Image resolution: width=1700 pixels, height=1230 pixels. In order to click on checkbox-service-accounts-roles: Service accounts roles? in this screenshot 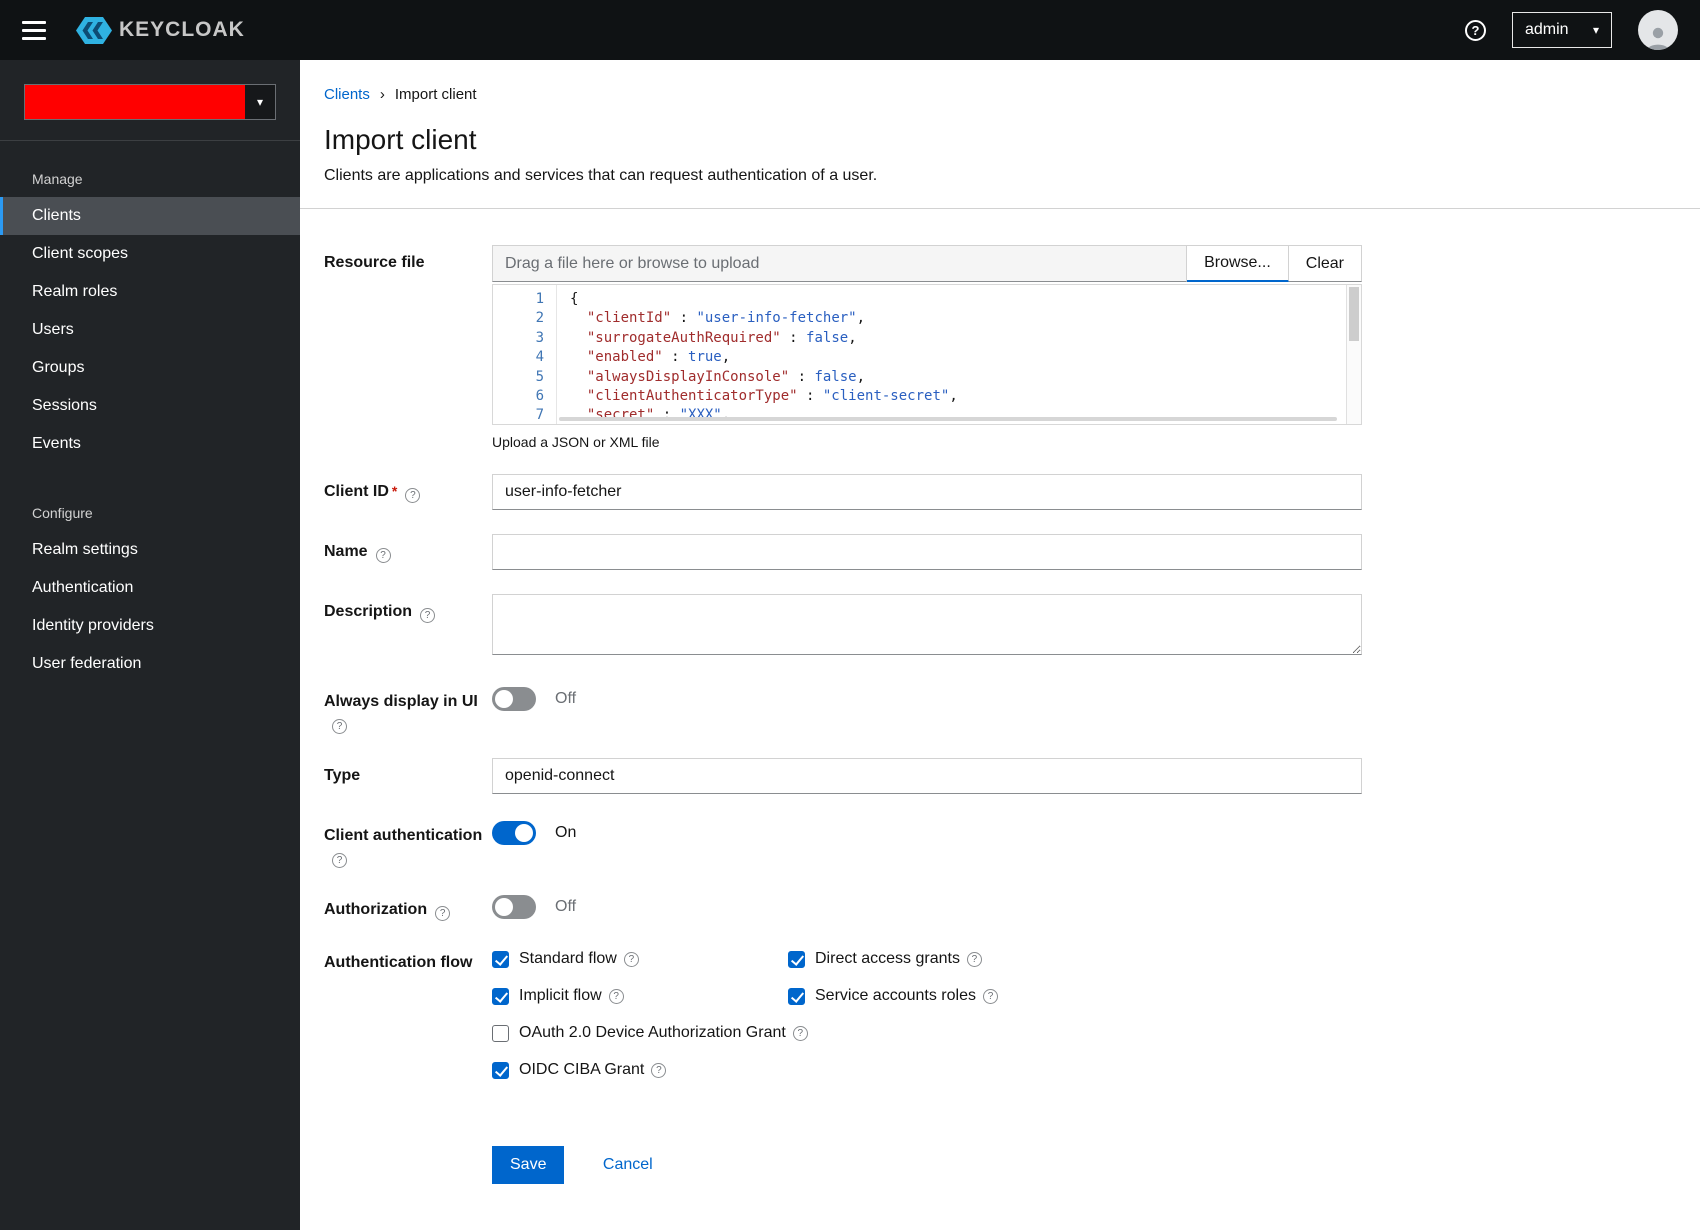, I will do `click(936, 996)`.